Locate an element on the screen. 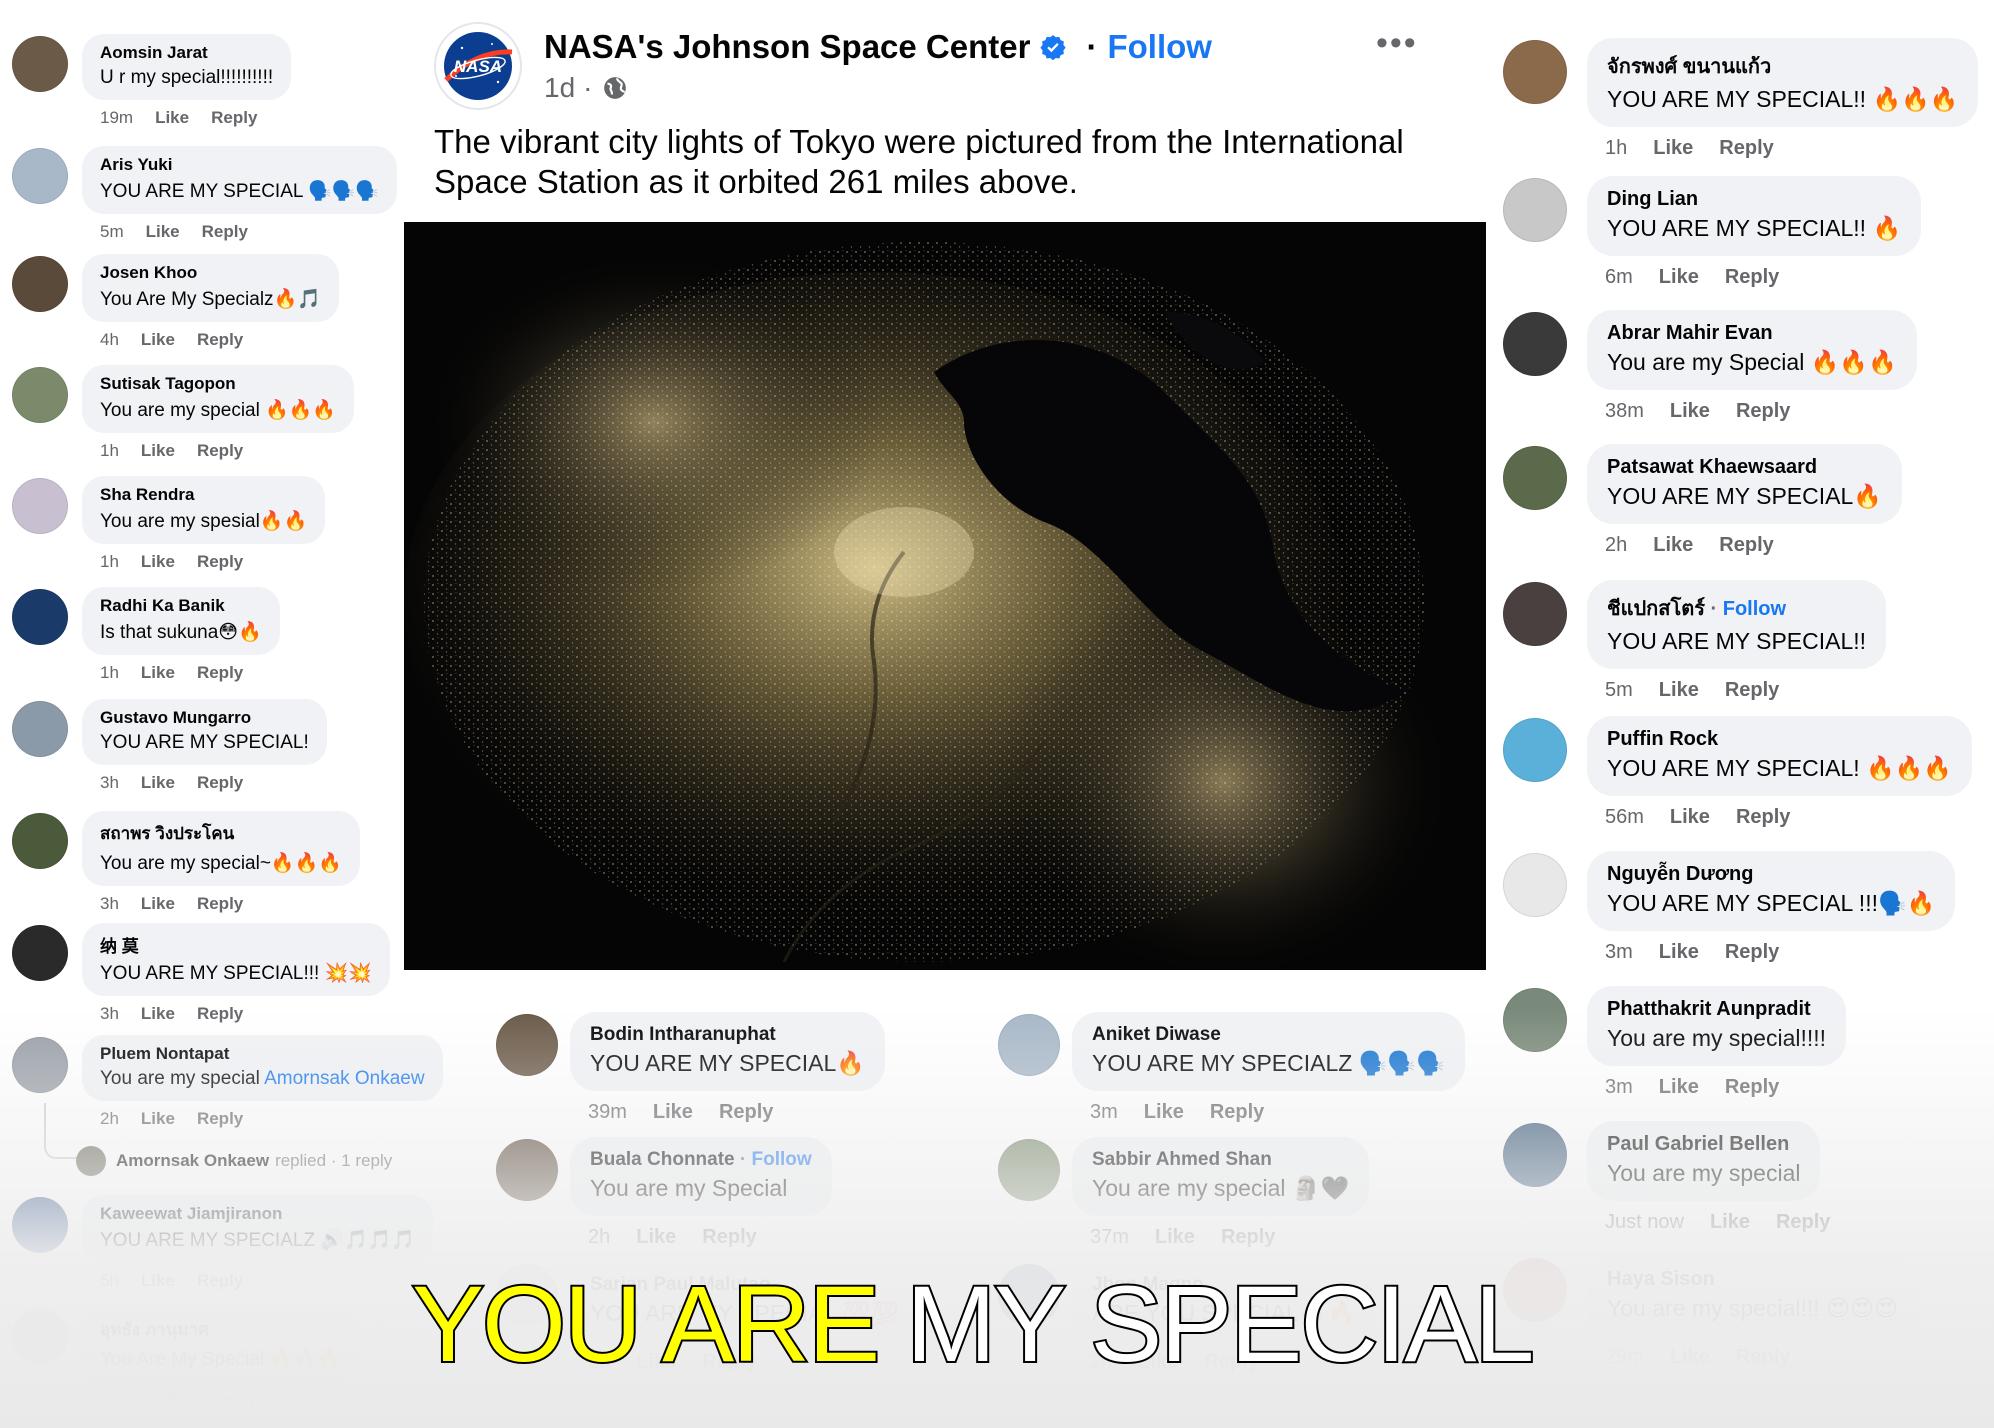 The width and height of the screenshot is (1994, 1428). more-options-button: ••• is located at coordinates (1397, 43).